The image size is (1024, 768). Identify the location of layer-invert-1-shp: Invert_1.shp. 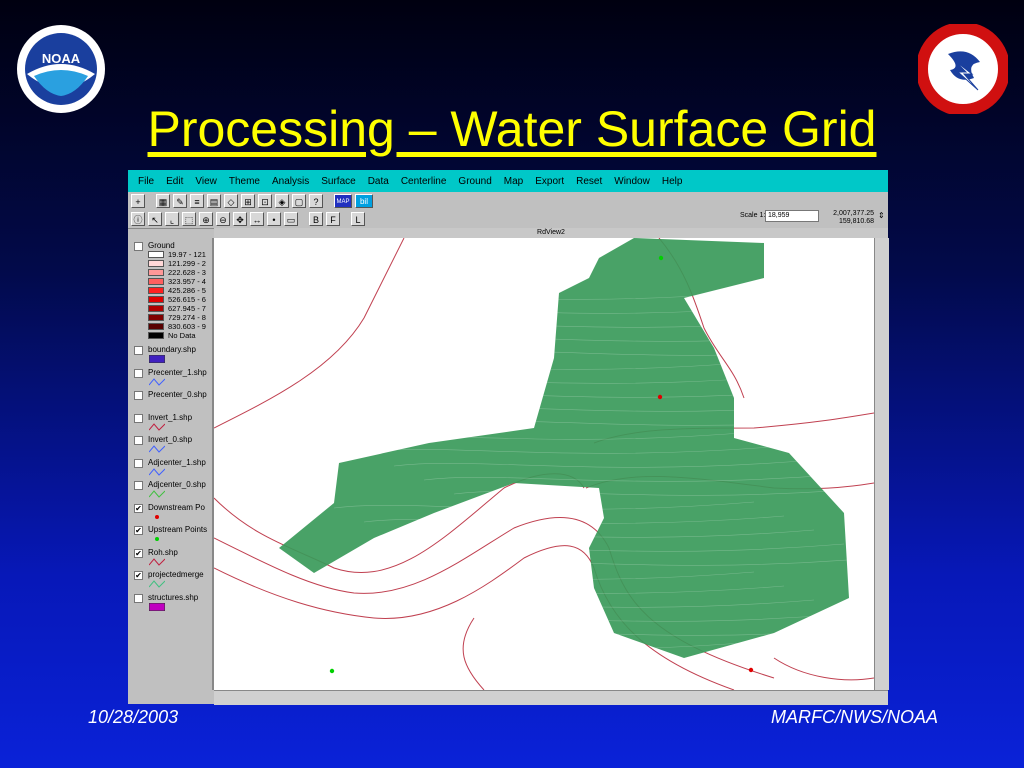
(170, 423).